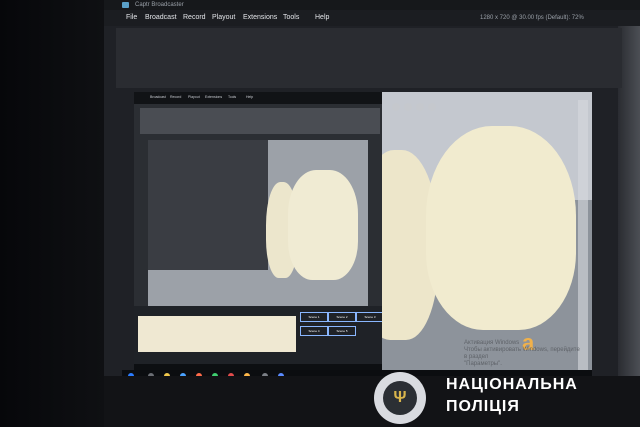  Describe the element at coordinates (131, 18) in the screenshot. I see `menu-file: File` at that location.